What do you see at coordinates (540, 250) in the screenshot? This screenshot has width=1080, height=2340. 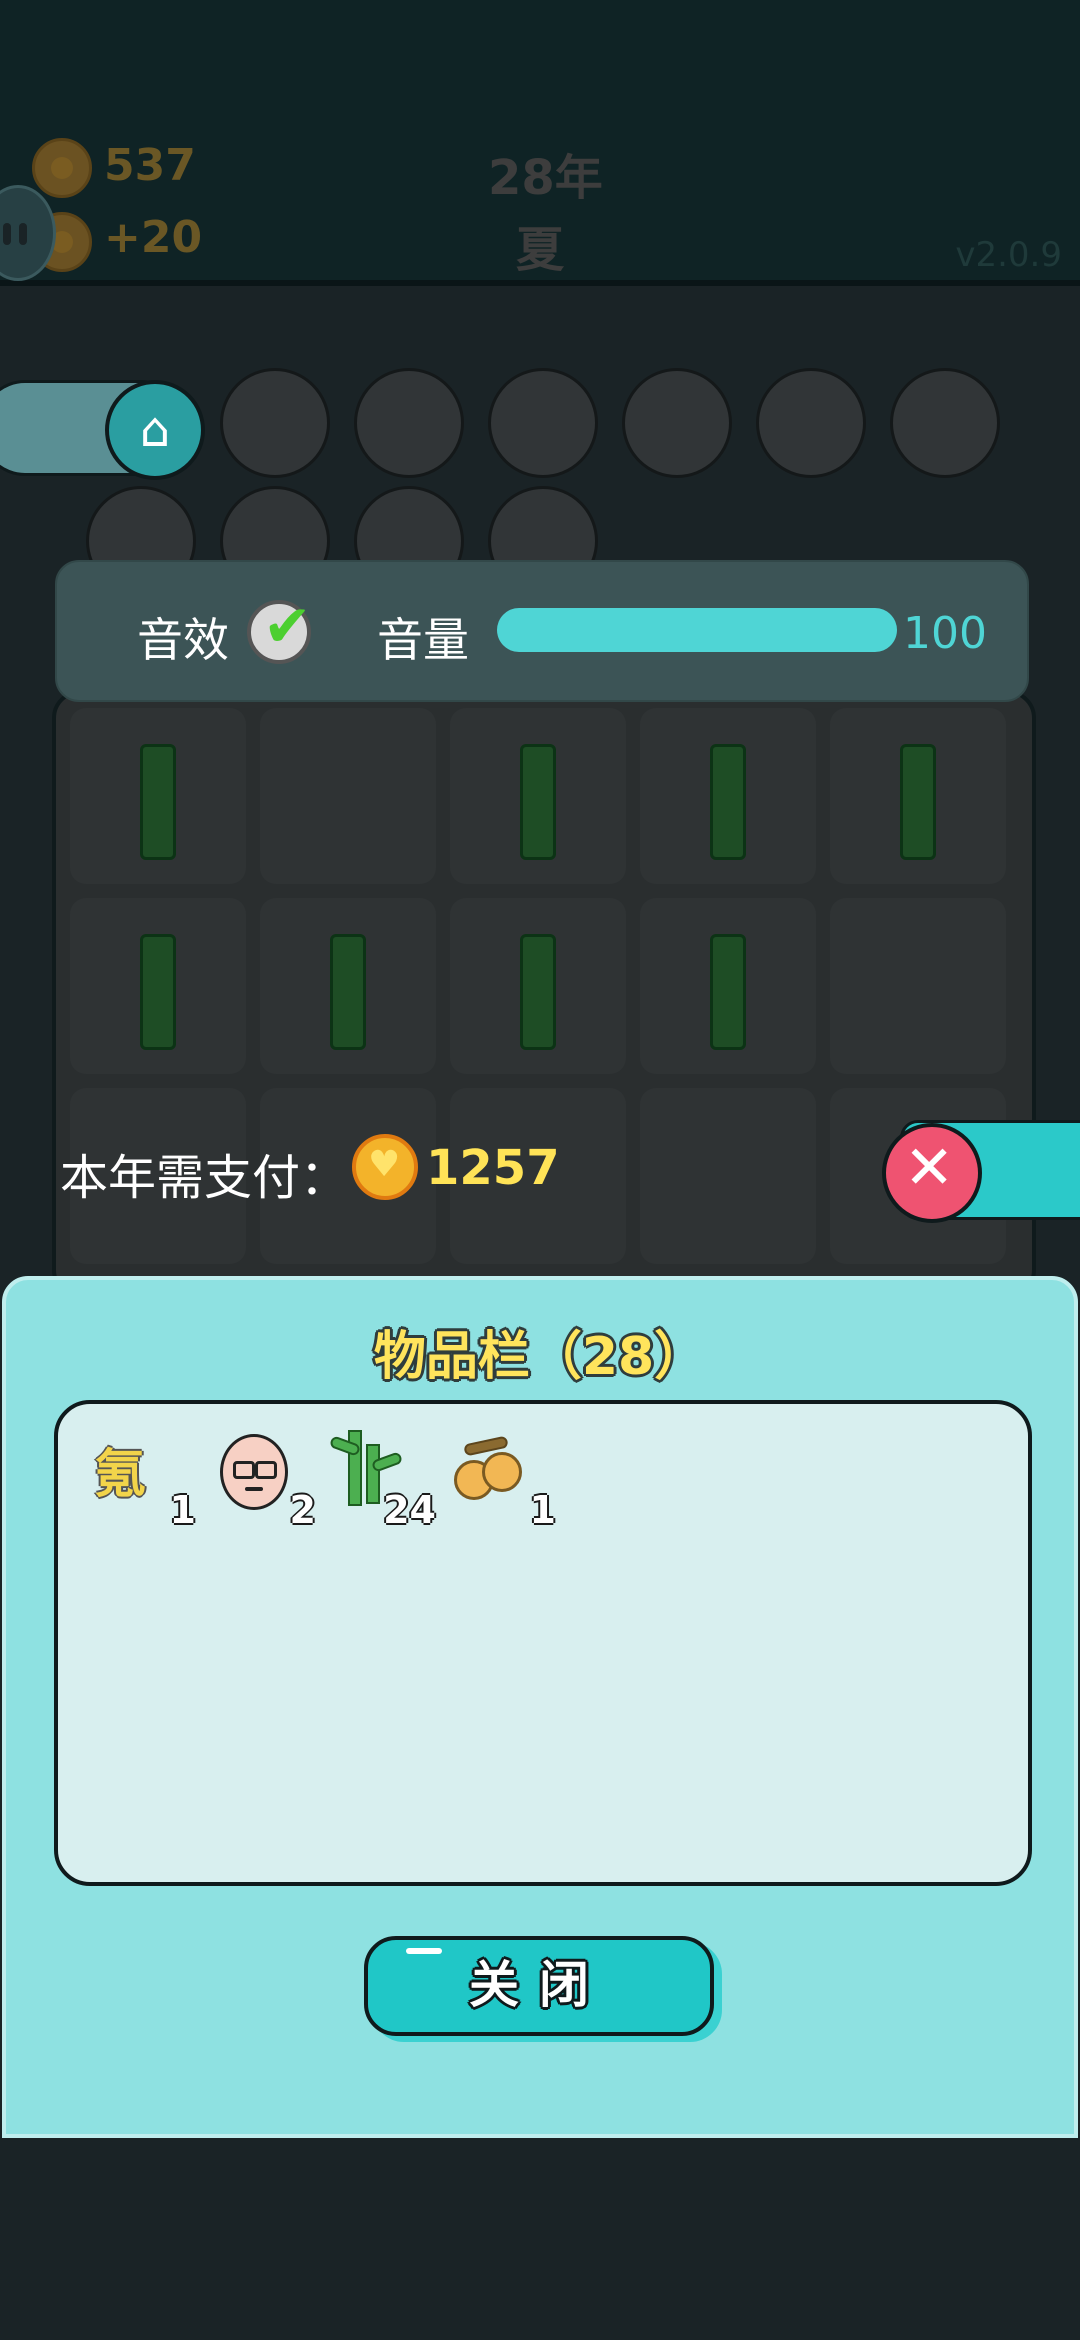 I see `season-label: 夏` at bounding box center [540, 250].